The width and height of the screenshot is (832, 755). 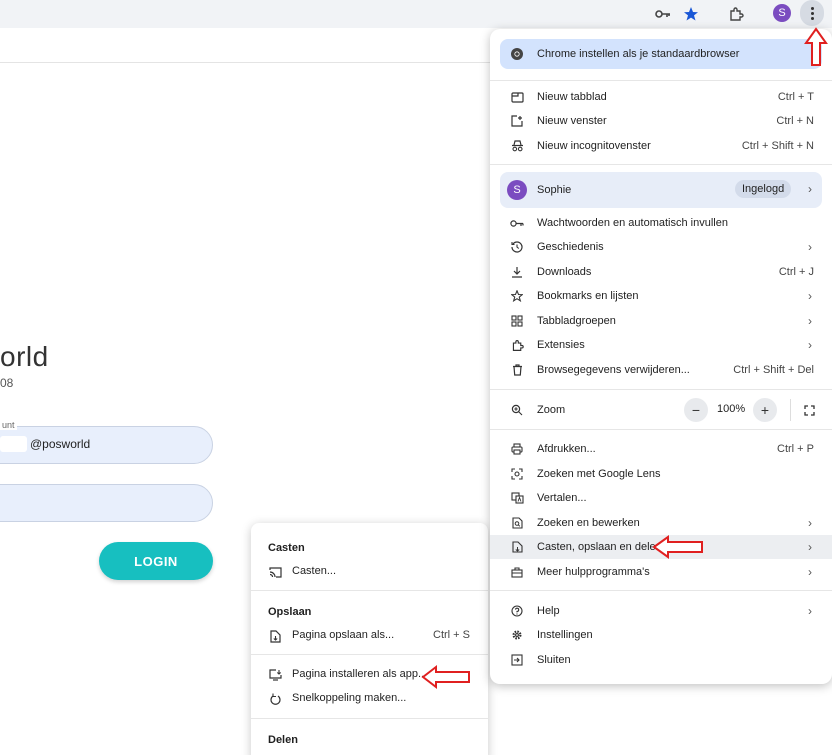 I want to click on print-shortcut: Ctrl + P, so click(x=795, y=449).